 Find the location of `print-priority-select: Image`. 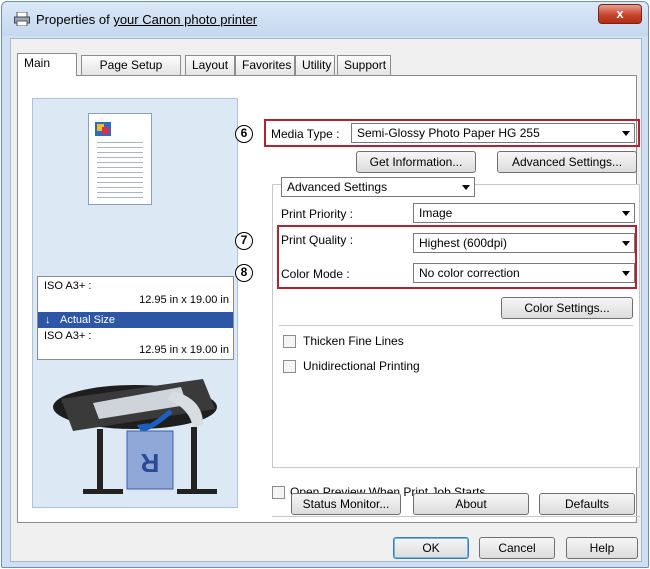

print-priority-select: Image is located at coordinates (524, 213).